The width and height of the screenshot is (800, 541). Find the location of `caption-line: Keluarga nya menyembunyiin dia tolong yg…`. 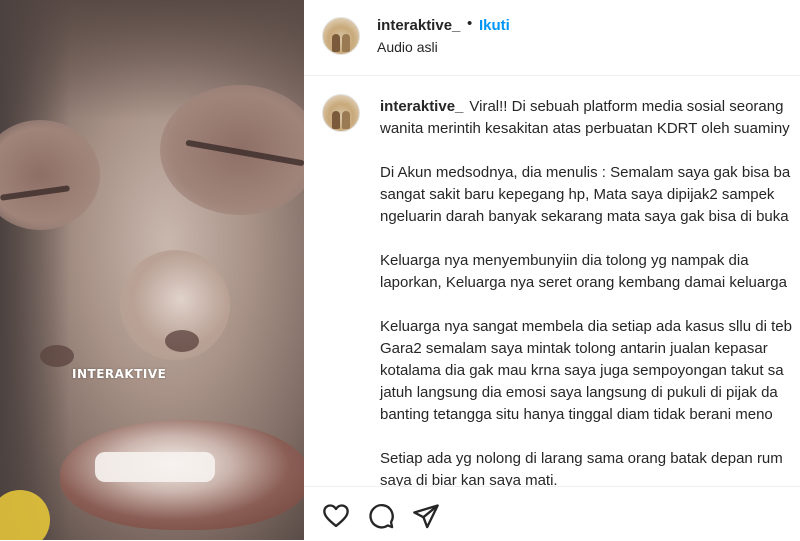

caption-line: Keluarga nya menyembunyiin dia tolong yg… is located at coordinates (564, 260).